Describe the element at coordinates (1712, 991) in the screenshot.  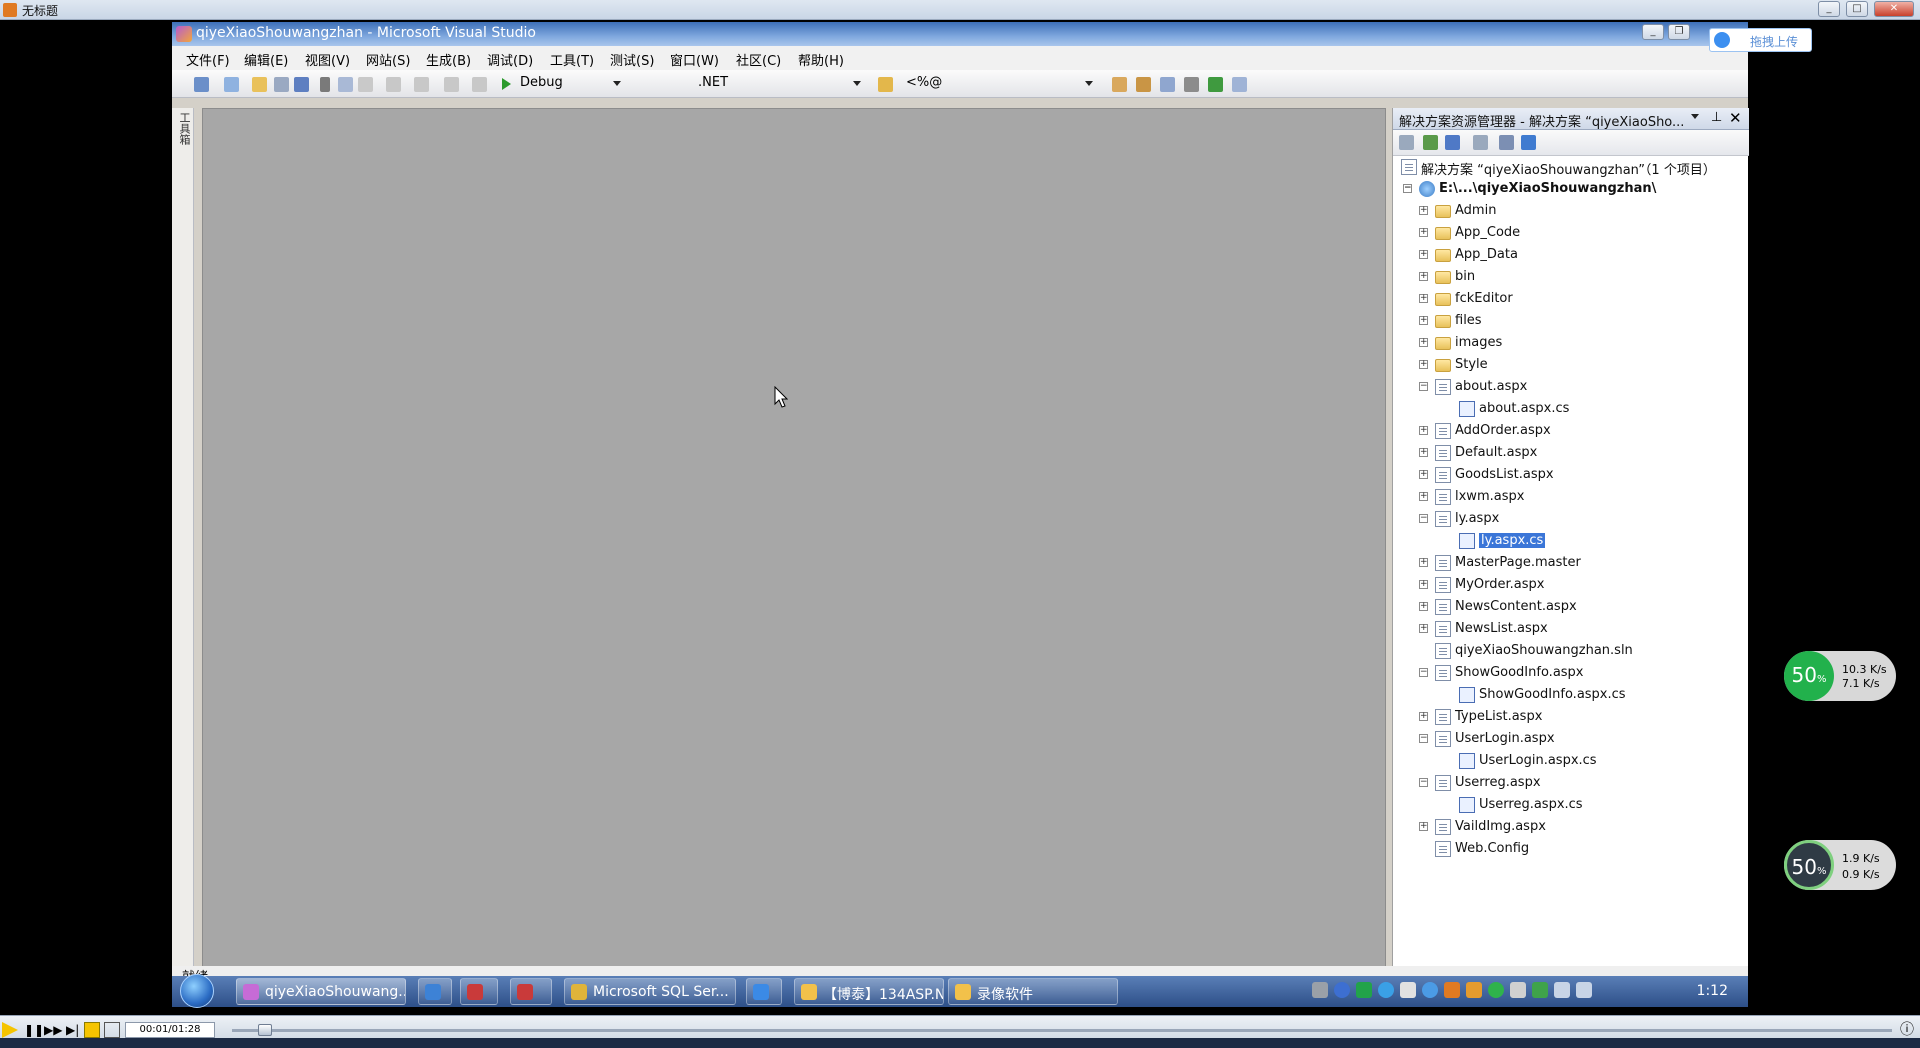
I see `taskbar-clock: 1:12` at that location.